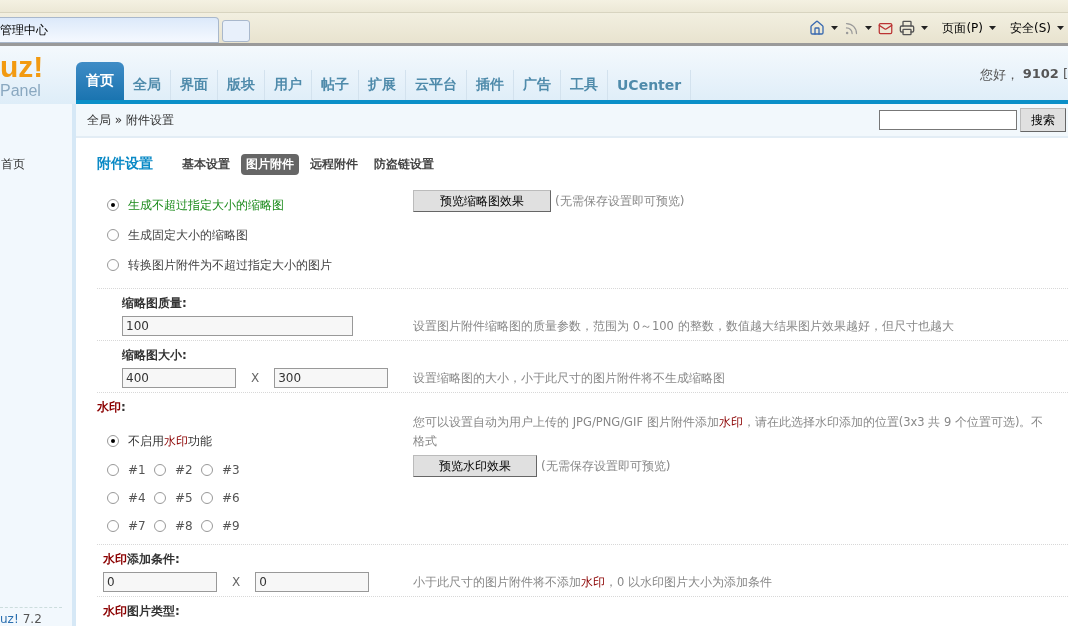 Image resolution: width=1068 pixels, height=626 pixels. What do you see at coordinates (475, 466) in the screenshot?
I see `preview-button: 预览水印效果` at bounding box center [475, 466].